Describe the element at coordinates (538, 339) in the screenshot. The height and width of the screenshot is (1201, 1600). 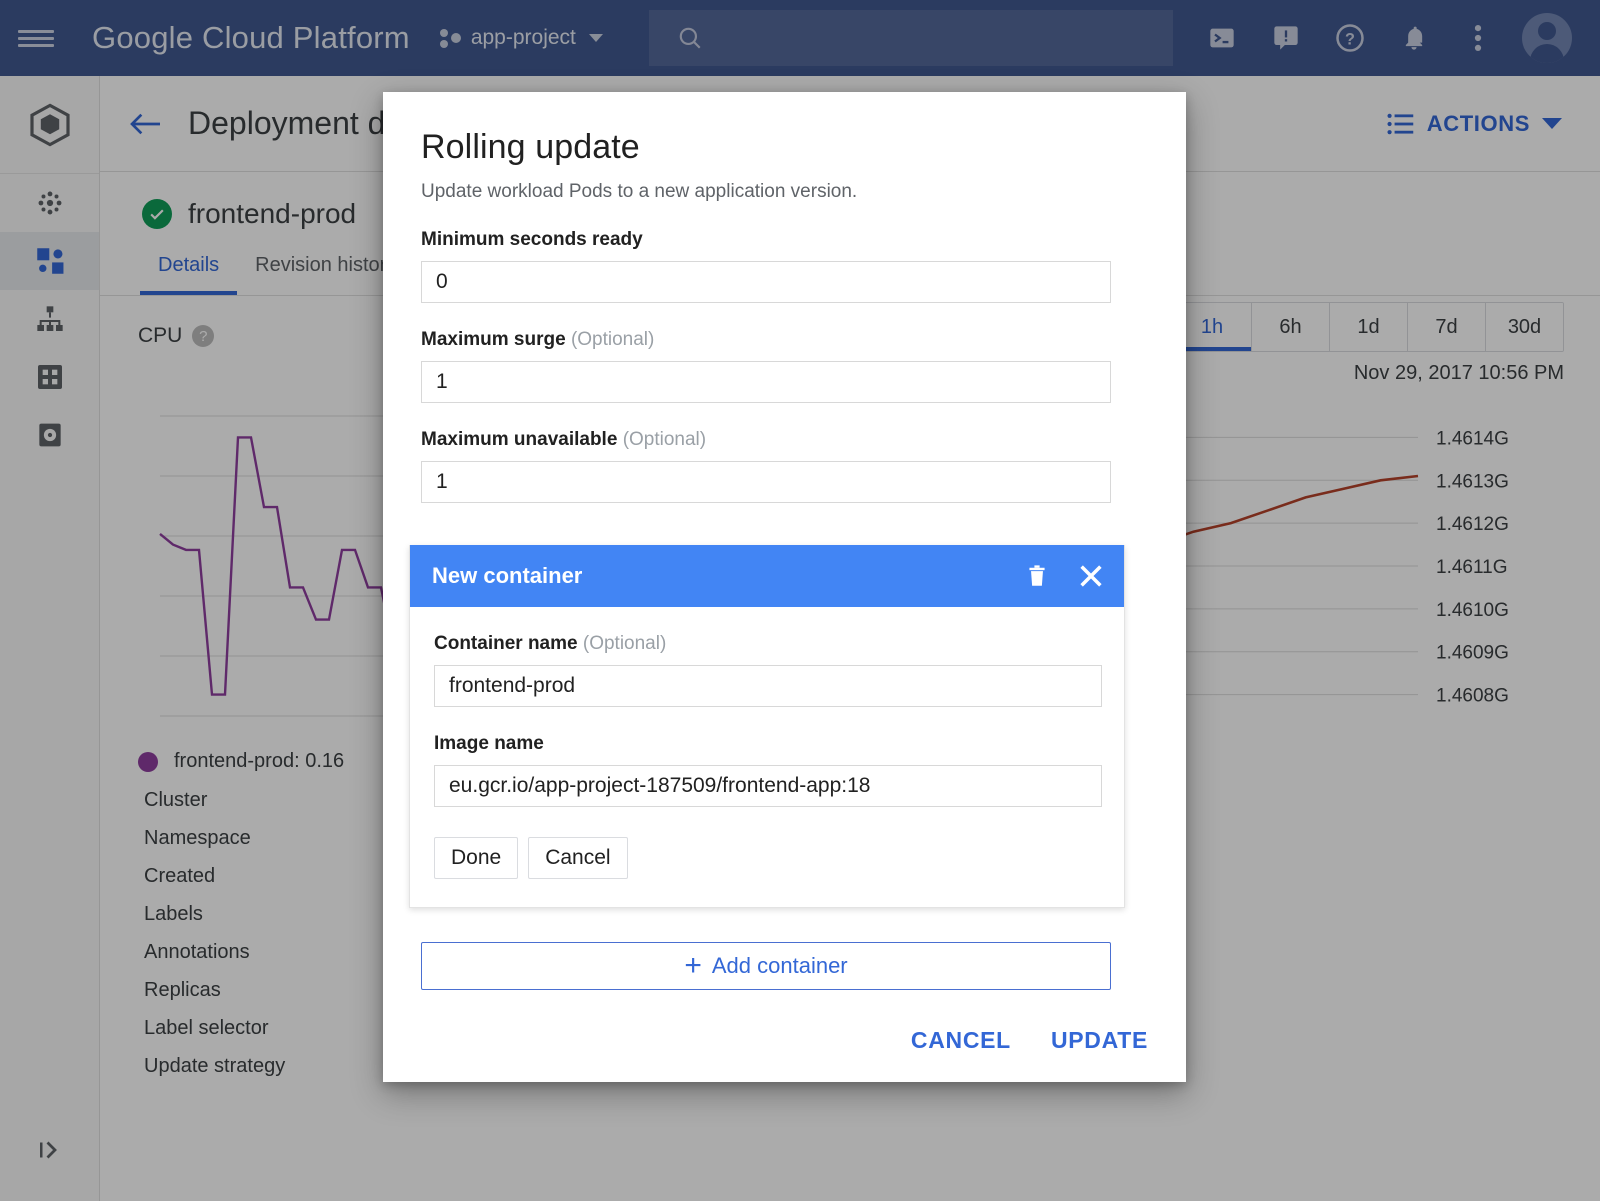
I see `max-surge-label: Maximum surge (Optional)` at that location.